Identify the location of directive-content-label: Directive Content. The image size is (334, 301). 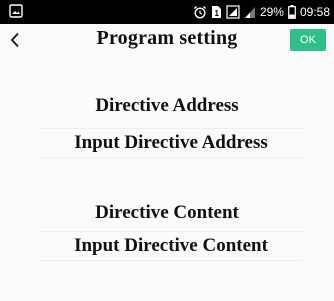
(167, 212).